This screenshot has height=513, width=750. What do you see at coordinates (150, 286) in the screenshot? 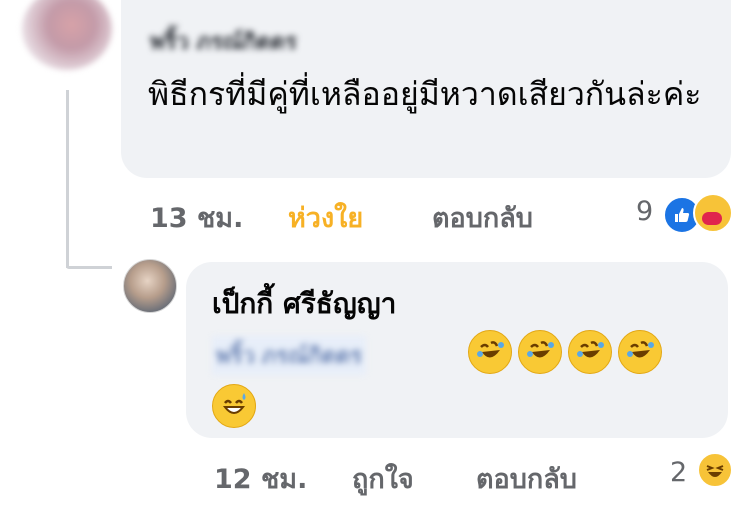
I see `replier-avatar` at bounding box center [150, 286].